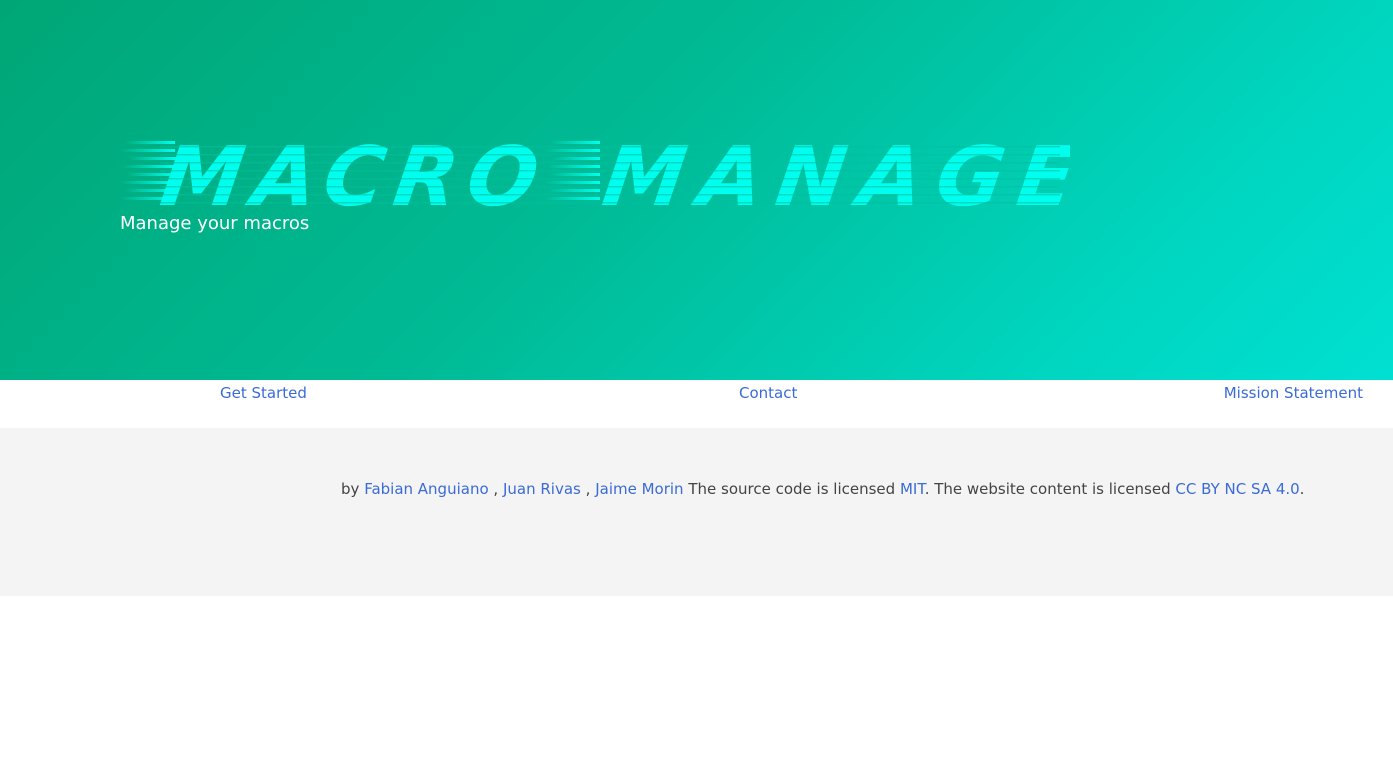  I want to click on cc-license-link: CC BY NC SA 4.0, so click(1237, 489).